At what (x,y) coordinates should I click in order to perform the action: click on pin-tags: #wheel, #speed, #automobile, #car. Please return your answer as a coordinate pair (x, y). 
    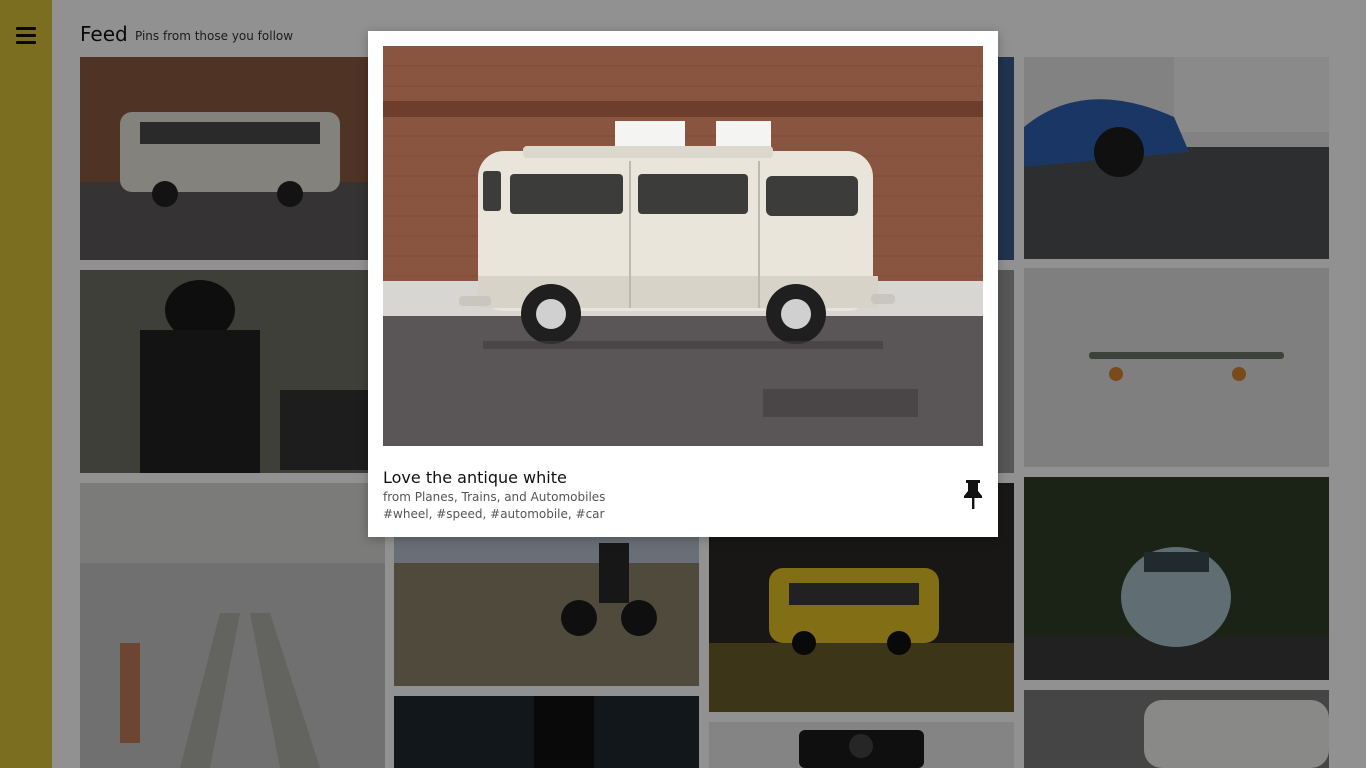
    Looking at the image, I should click on (493, 514).